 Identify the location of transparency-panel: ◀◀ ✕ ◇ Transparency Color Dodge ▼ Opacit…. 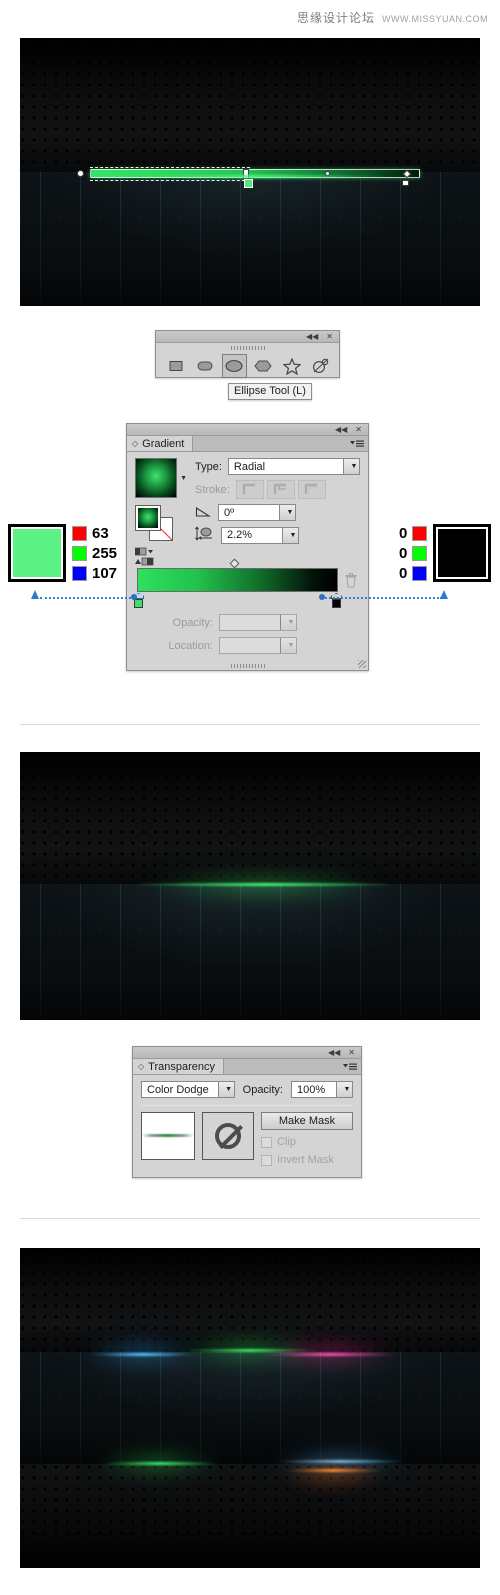
(247, 1112).